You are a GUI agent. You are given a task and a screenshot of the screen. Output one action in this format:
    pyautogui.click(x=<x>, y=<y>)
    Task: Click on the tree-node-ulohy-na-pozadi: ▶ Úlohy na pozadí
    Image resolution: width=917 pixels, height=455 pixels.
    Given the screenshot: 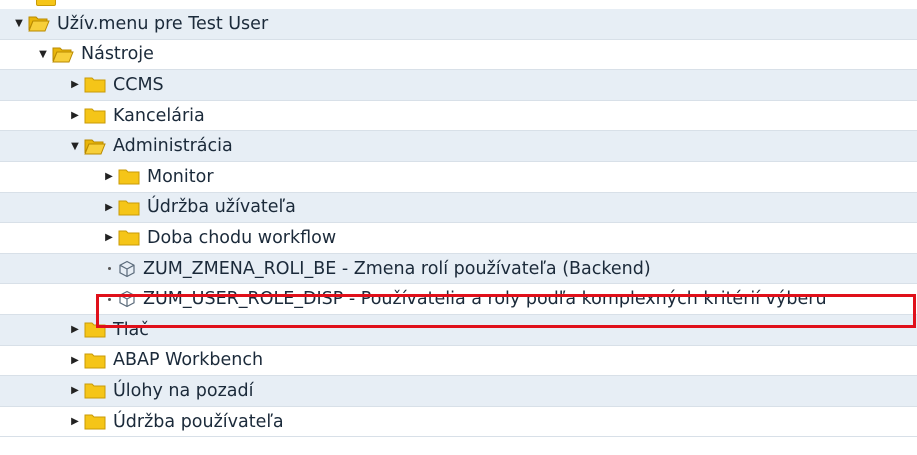 What is the action you would take?
    pyautogui.click(x=458, y=391)
    